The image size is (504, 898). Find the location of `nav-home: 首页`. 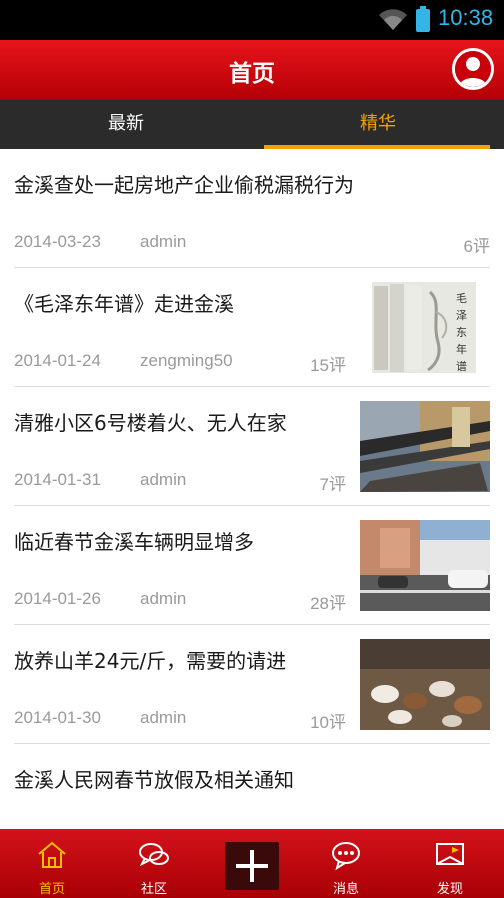

nav-home: 首页 is located at coordinates (52, 863).